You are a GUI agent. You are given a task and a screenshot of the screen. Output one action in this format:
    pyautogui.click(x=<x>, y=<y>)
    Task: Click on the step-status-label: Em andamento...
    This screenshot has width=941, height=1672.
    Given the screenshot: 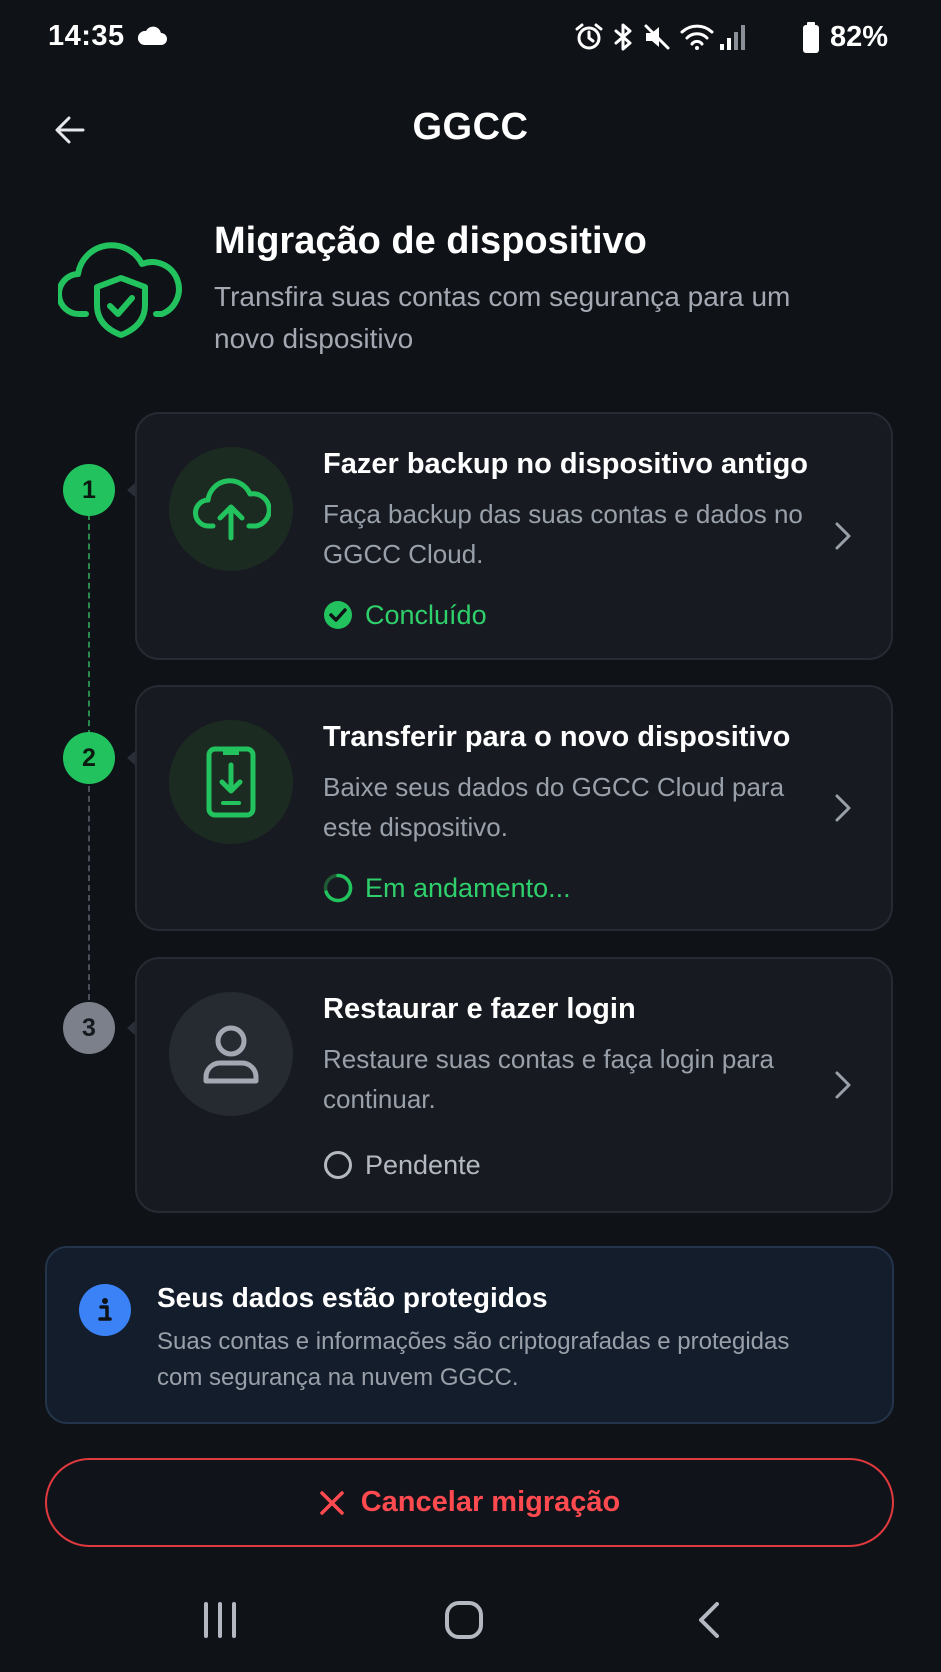 What is the action you would take?
    pyautogui.click(x=468, y=887)
    